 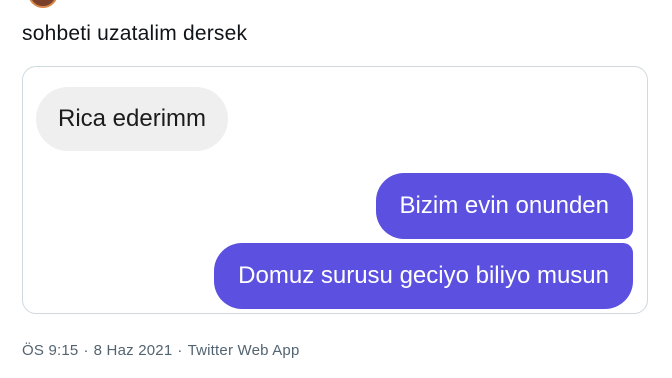 What do you see at coordinates (133, 350) in the screenshot?
I see `tweet-date: 8 Haz 2021` at bounding box center [133, 350].